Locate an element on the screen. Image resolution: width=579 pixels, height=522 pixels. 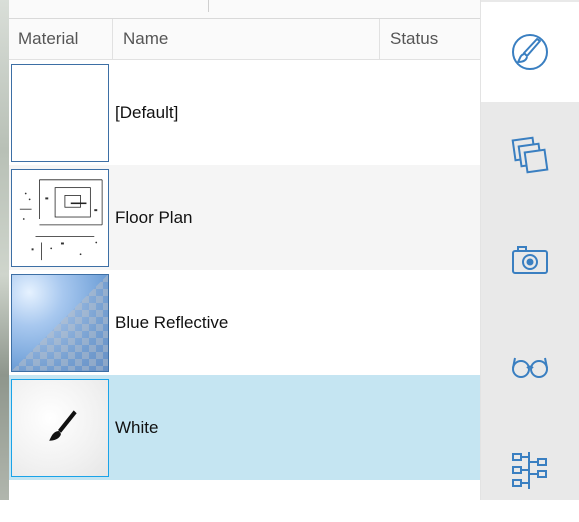
material-thumbnail-default is located at coordinates (60, 112).